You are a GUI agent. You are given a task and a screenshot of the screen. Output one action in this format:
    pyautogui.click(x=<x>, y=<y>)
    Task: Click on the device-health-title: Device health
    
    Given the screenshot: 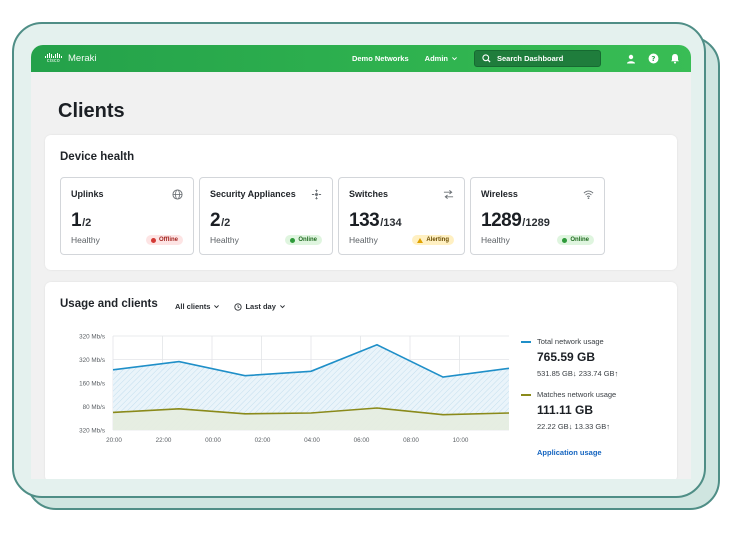 What is the action you would take?
    pyautogui.click(x=97, y=157)
    